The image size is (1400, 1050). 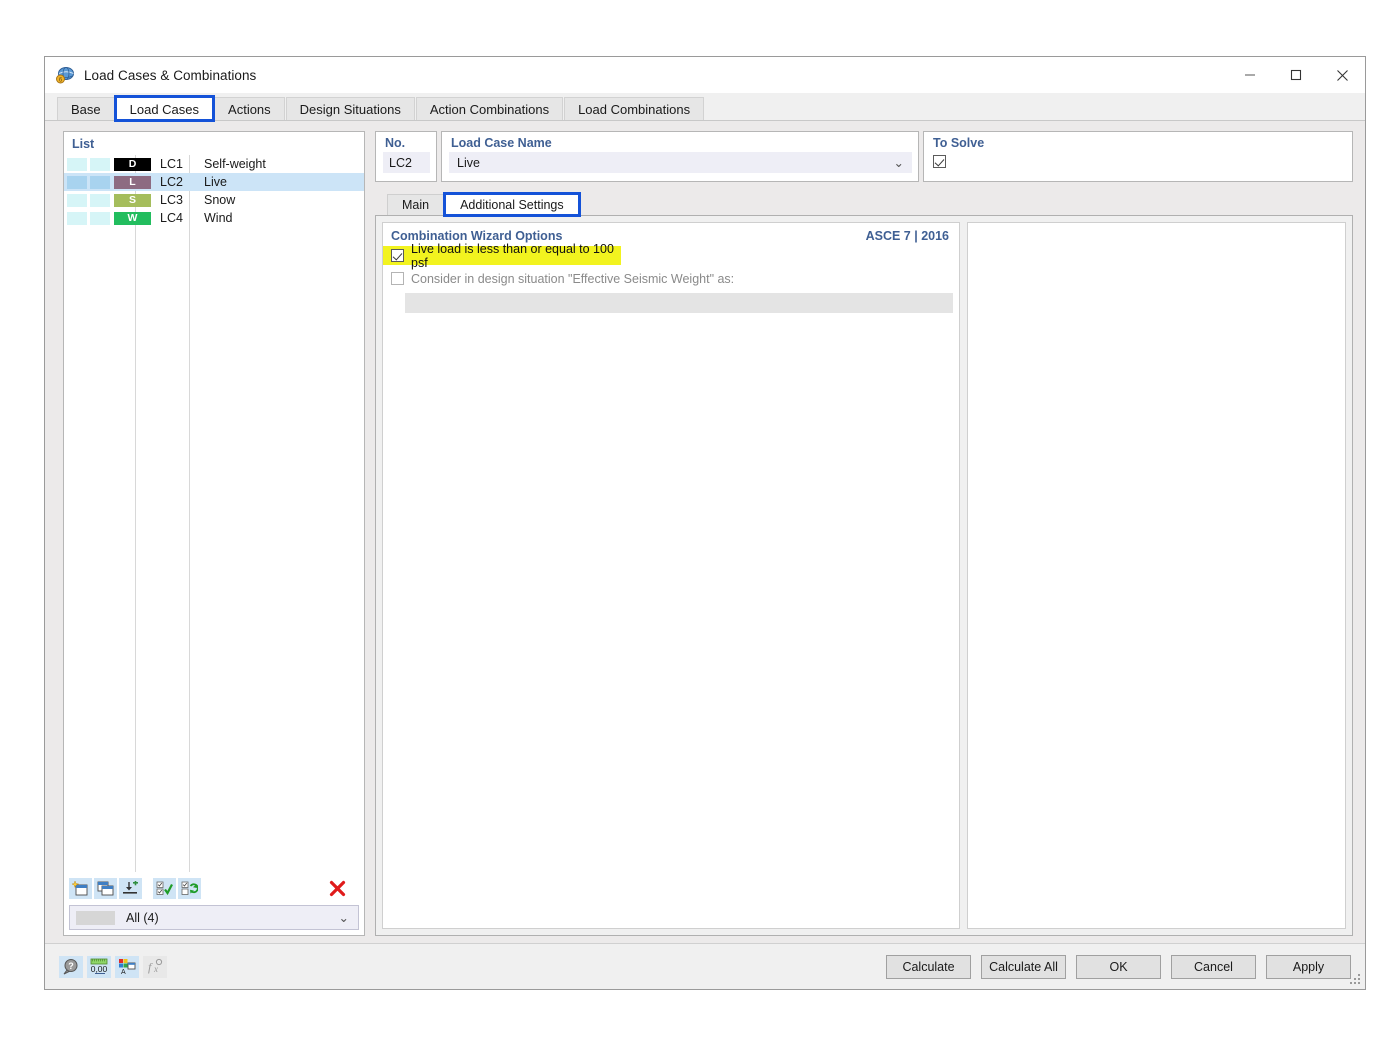 I want to click on formula-icon: fx, so click(x=155, y=966).